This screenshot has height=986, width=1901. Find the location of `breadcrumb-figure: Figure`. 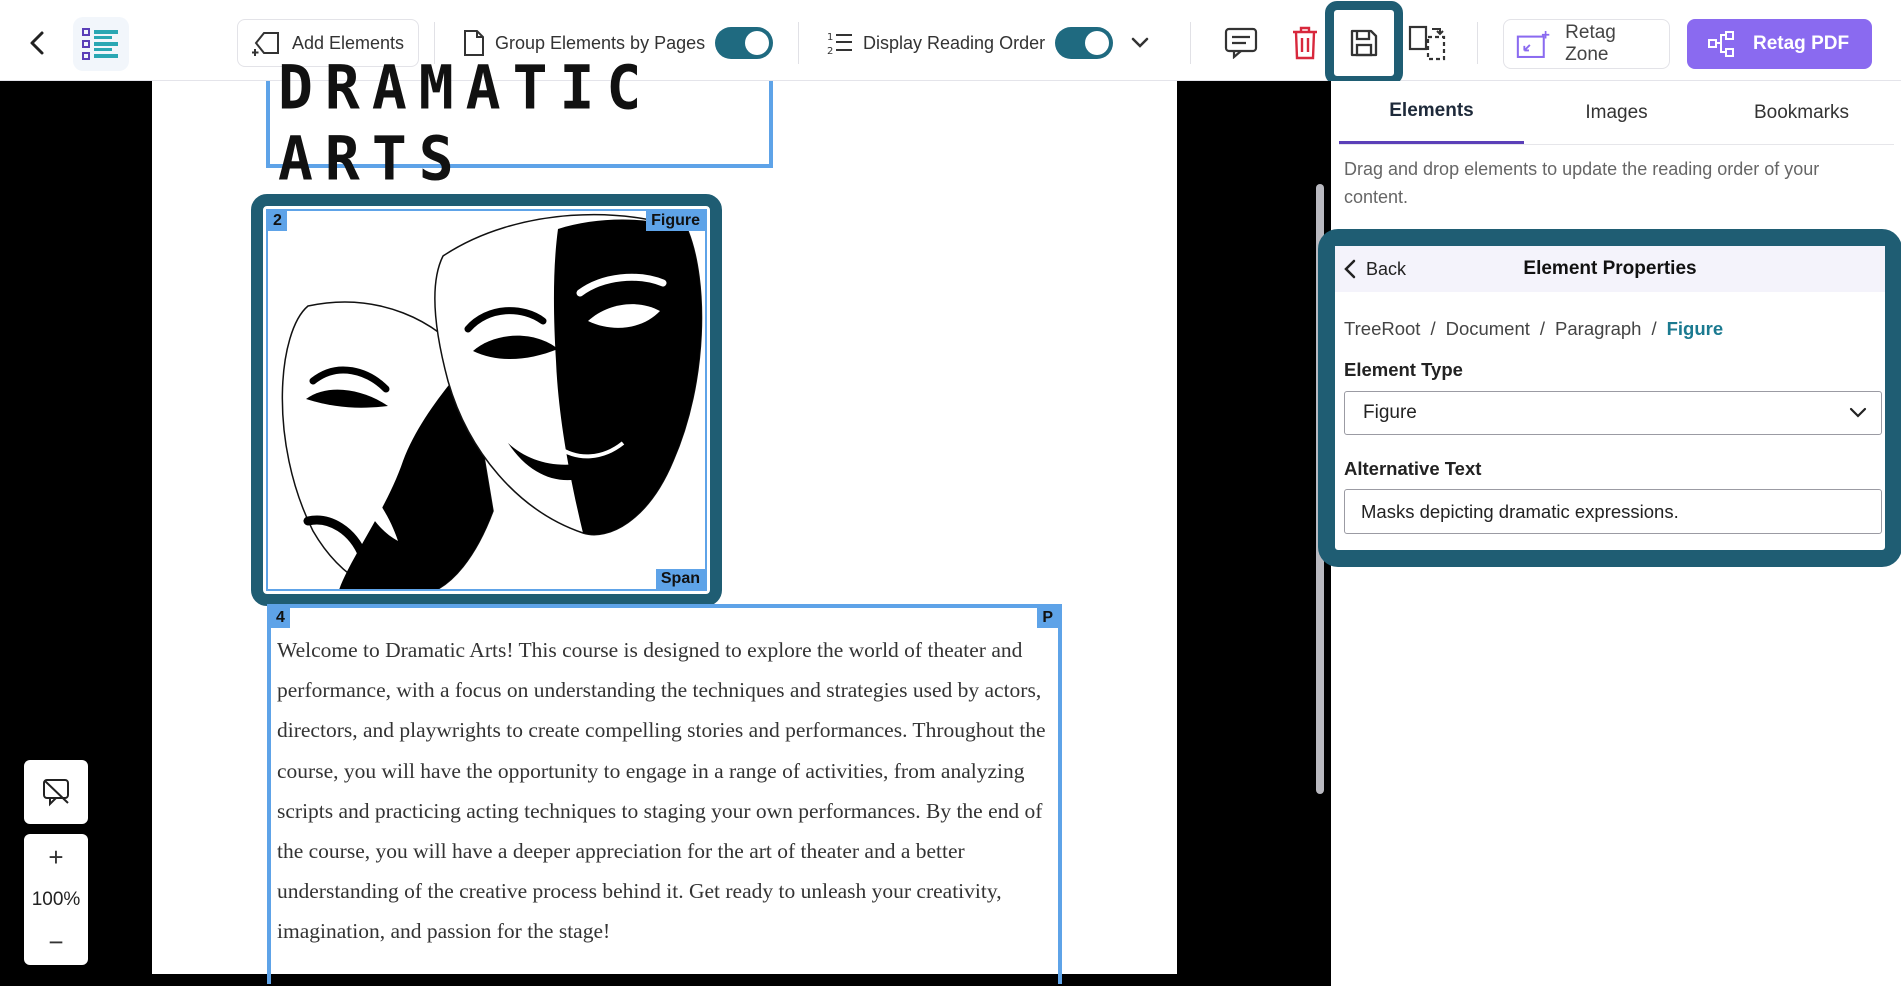

breadcrumb-figure: Figure is located at coordinates (1695, 328).